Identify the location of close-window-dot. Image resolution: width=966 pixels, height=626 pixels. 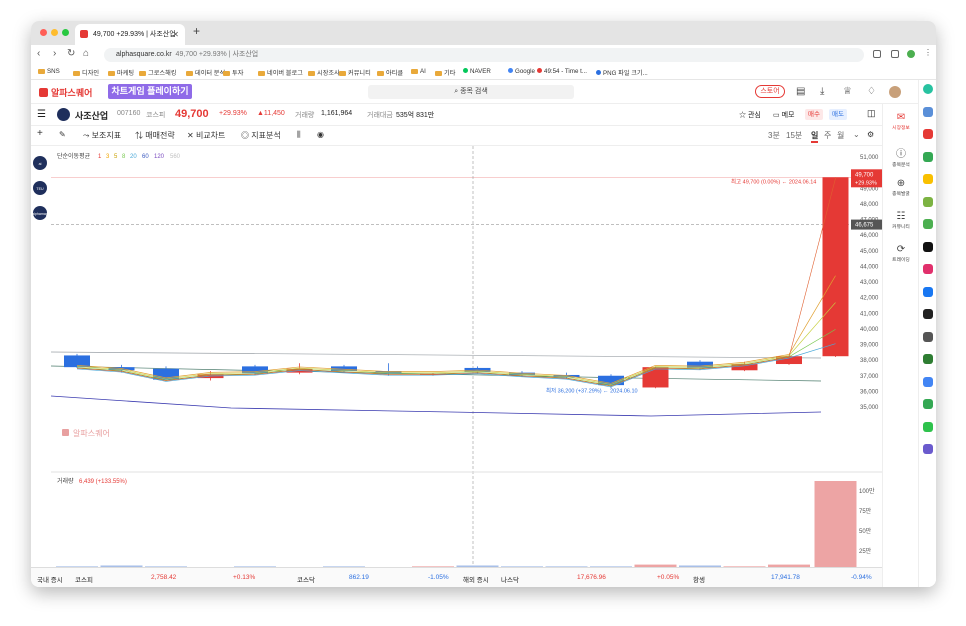
(43, 32).